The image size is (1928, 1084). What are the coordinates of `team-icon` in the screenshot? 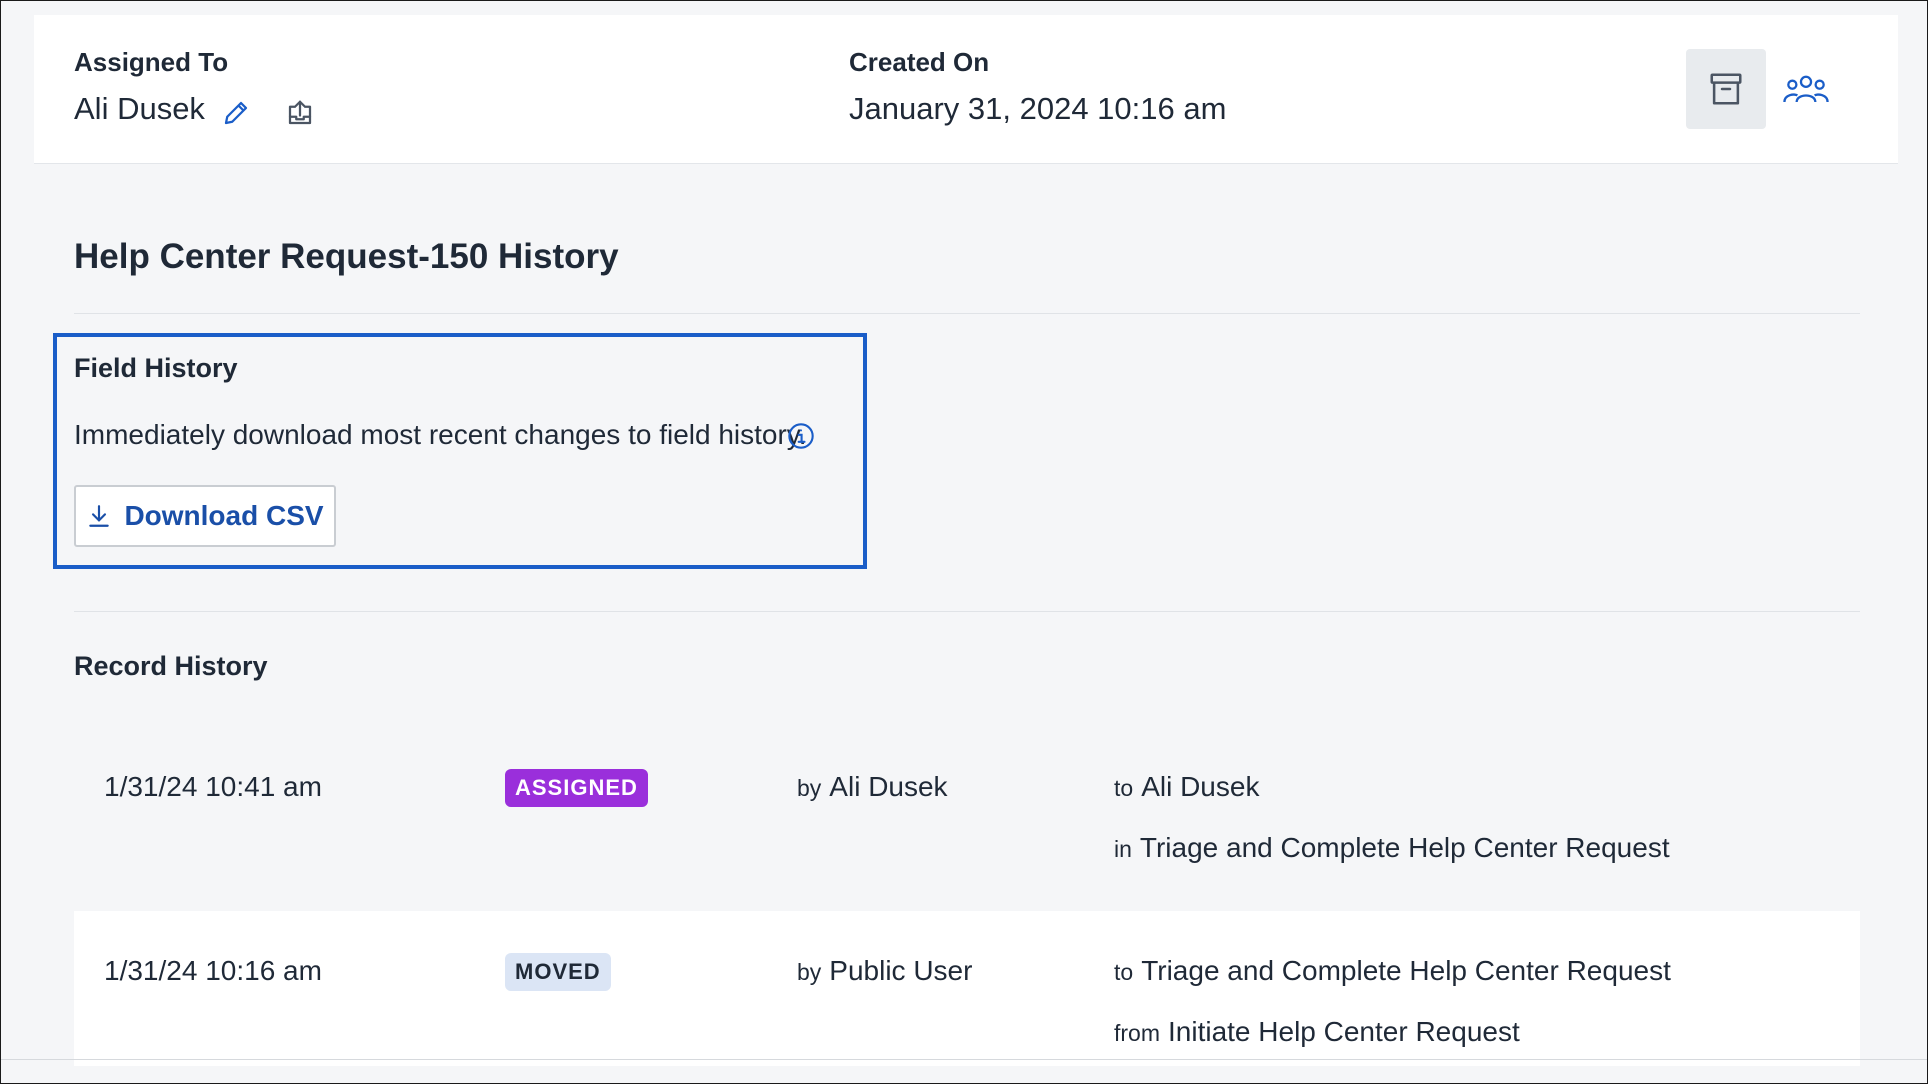 It's located at (1806, 89).